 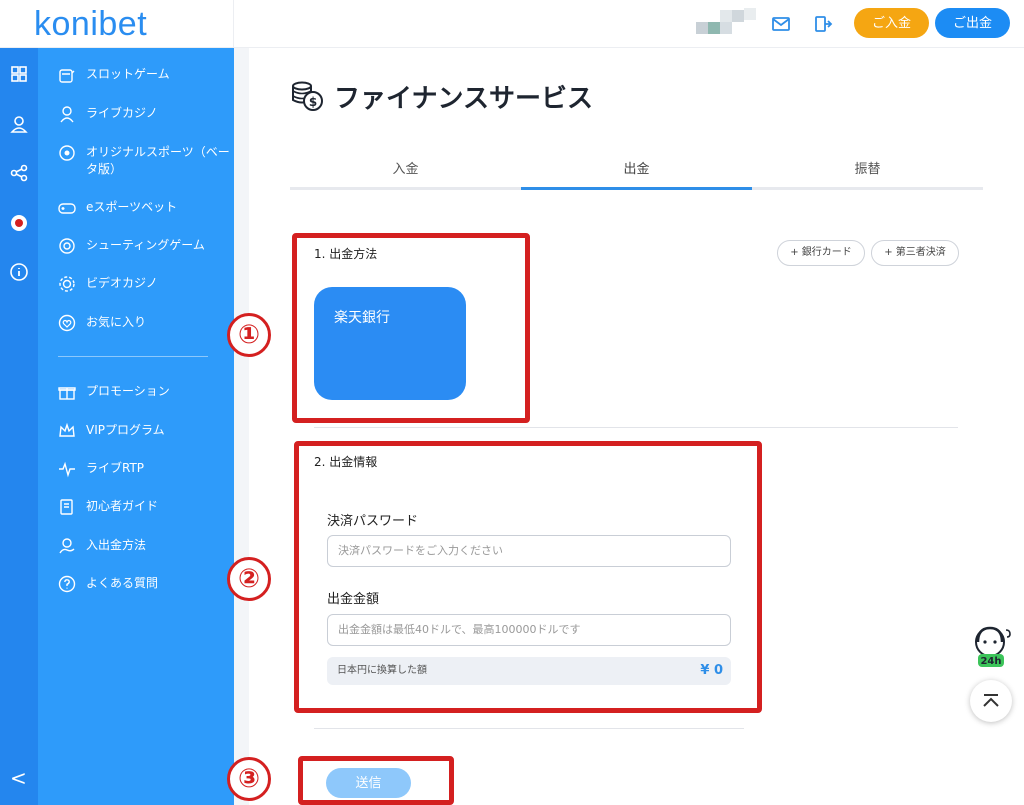 What do you see at coordinates (249, 779) in the screenshot?
I see `annotation-marker-3: ③` at bounding box center [249, 779].